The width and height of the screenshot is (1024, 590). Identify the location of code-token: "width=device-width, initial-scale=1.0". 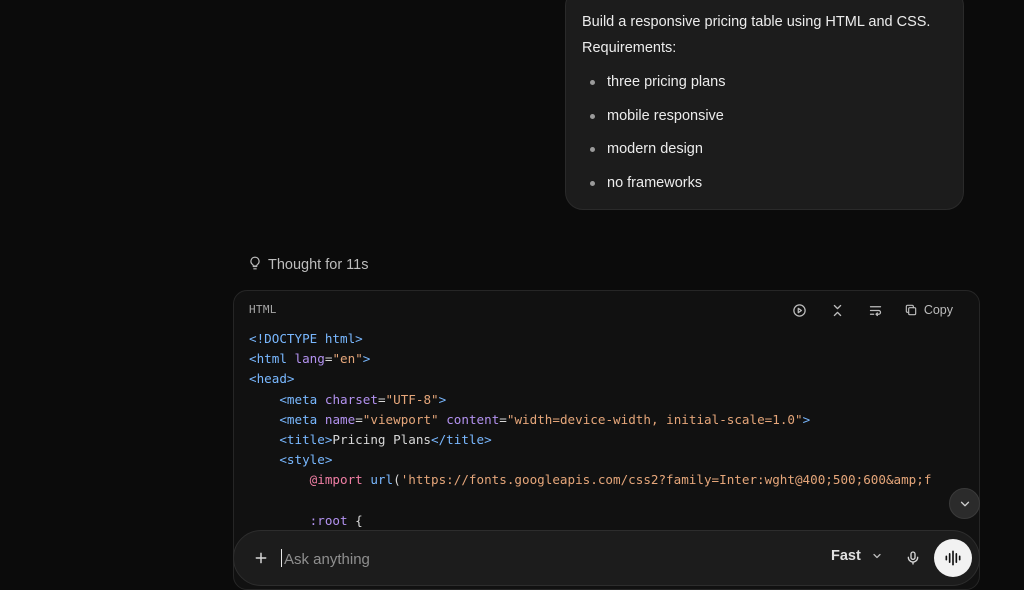
(654, 419).